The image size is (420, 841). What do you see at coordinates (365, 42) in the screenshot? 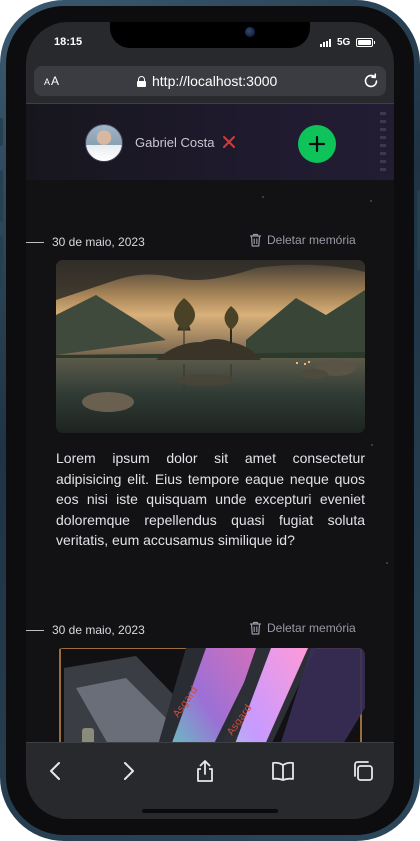
I see `battery-icon` at bounding box center [365, 42].